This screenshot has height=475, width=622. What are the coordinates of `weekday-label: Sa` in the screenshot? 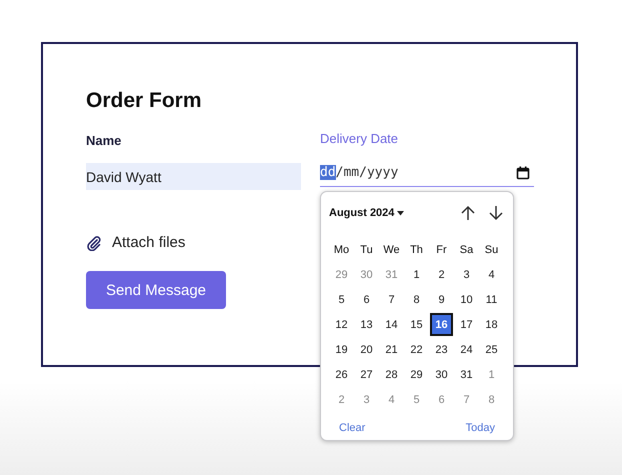 It's located at (466, 250).